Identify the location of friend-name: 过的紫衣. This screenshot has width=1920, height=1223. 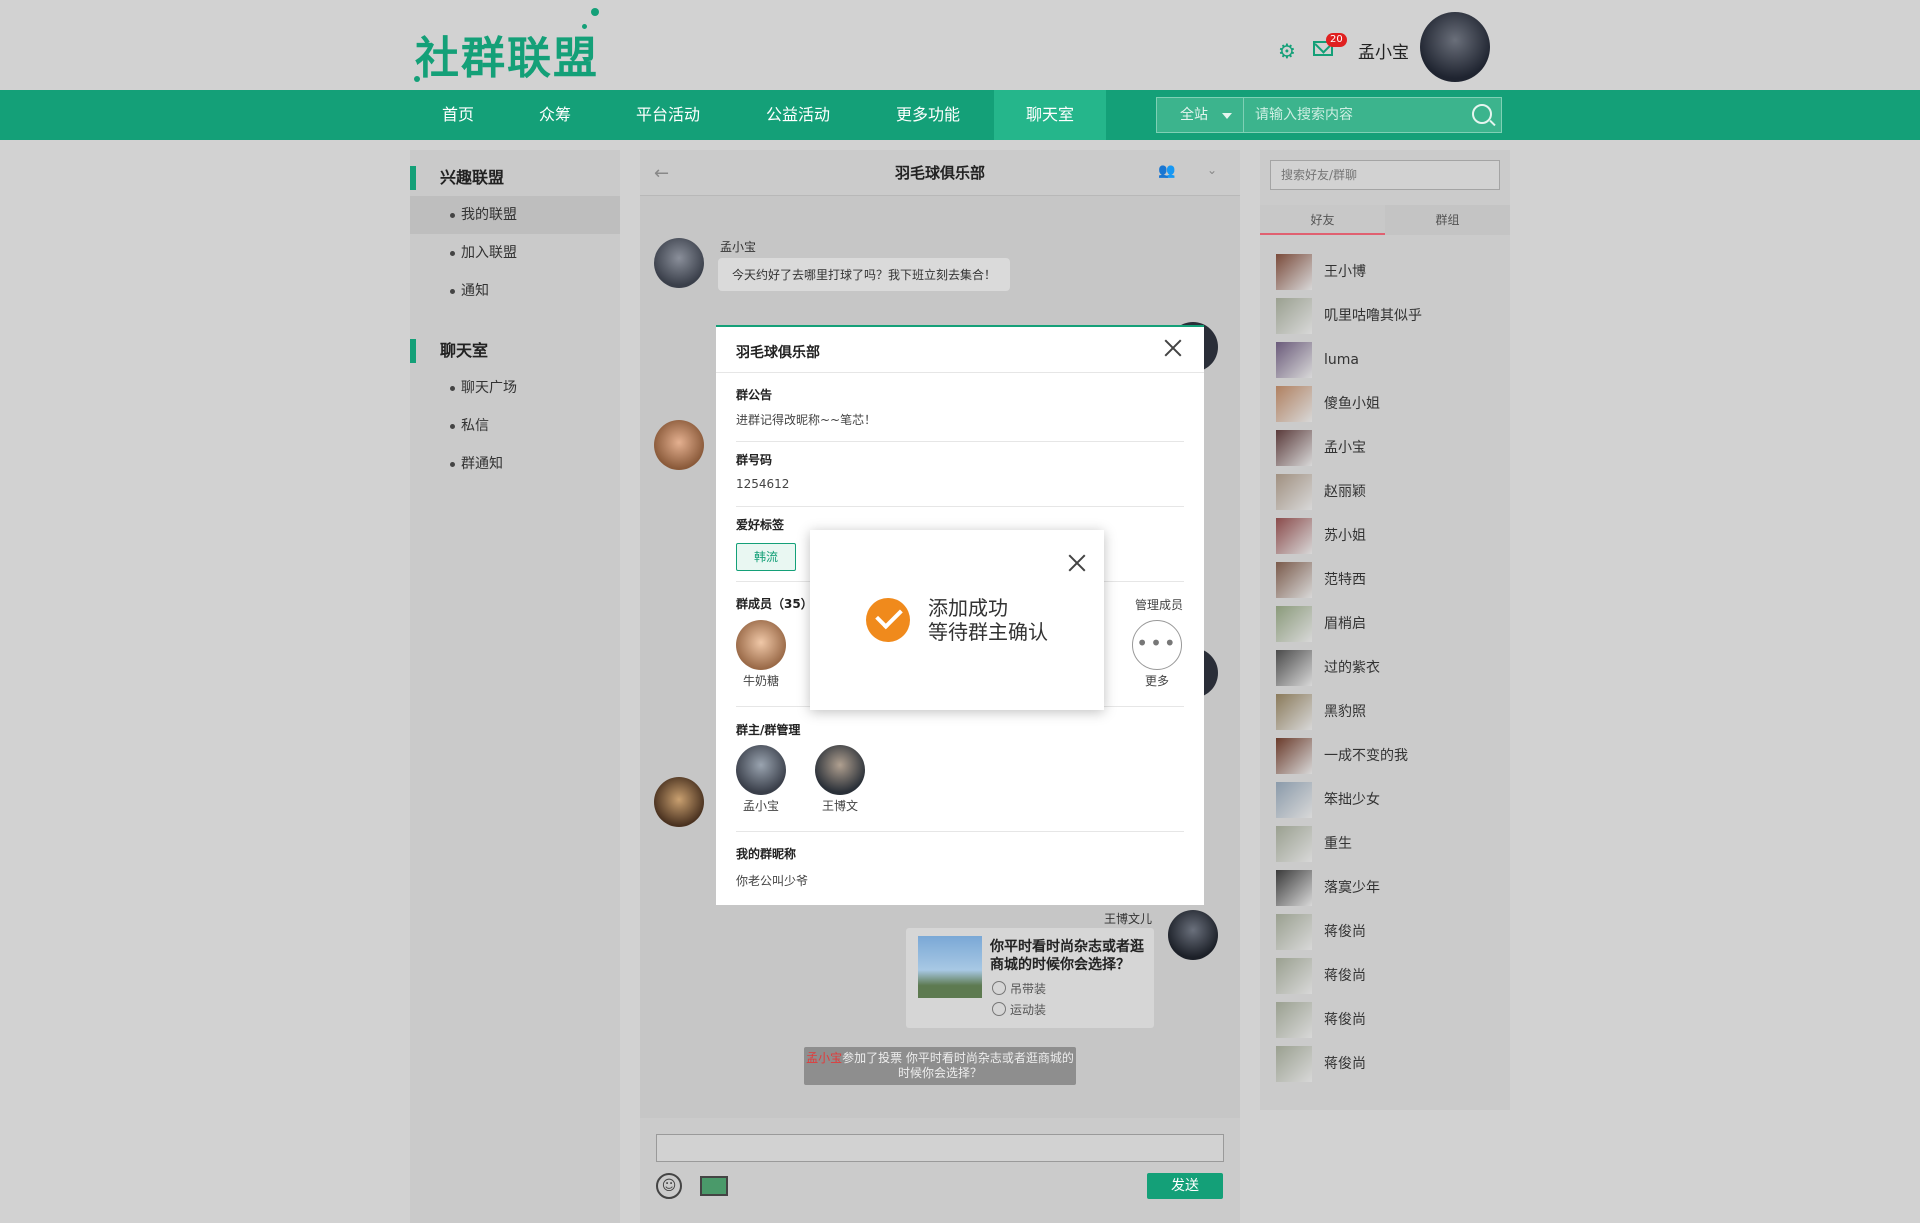
(1352, 668).